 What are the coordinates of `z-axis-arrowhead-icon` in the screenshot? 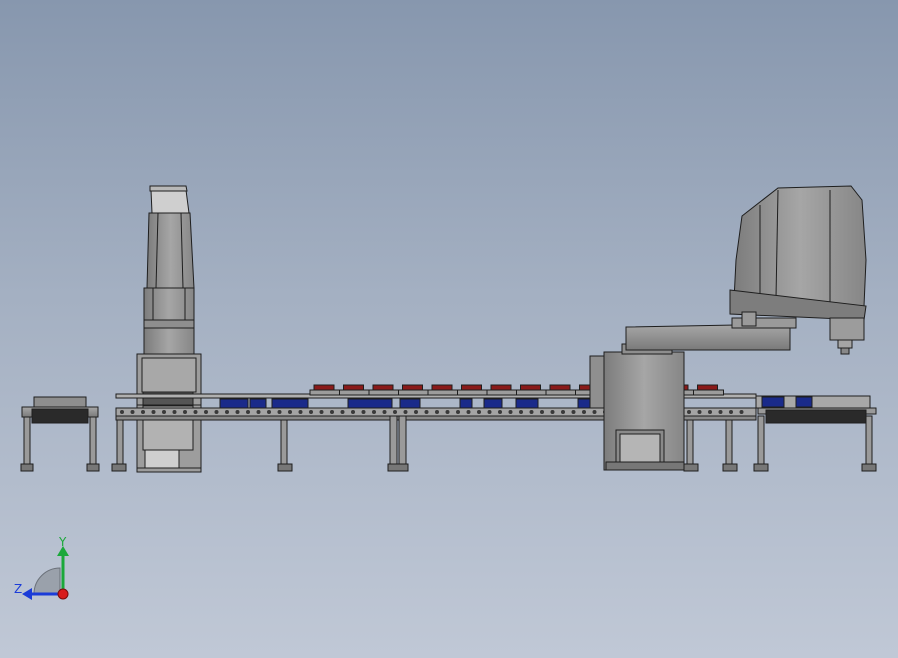 It's located at (27, 594).